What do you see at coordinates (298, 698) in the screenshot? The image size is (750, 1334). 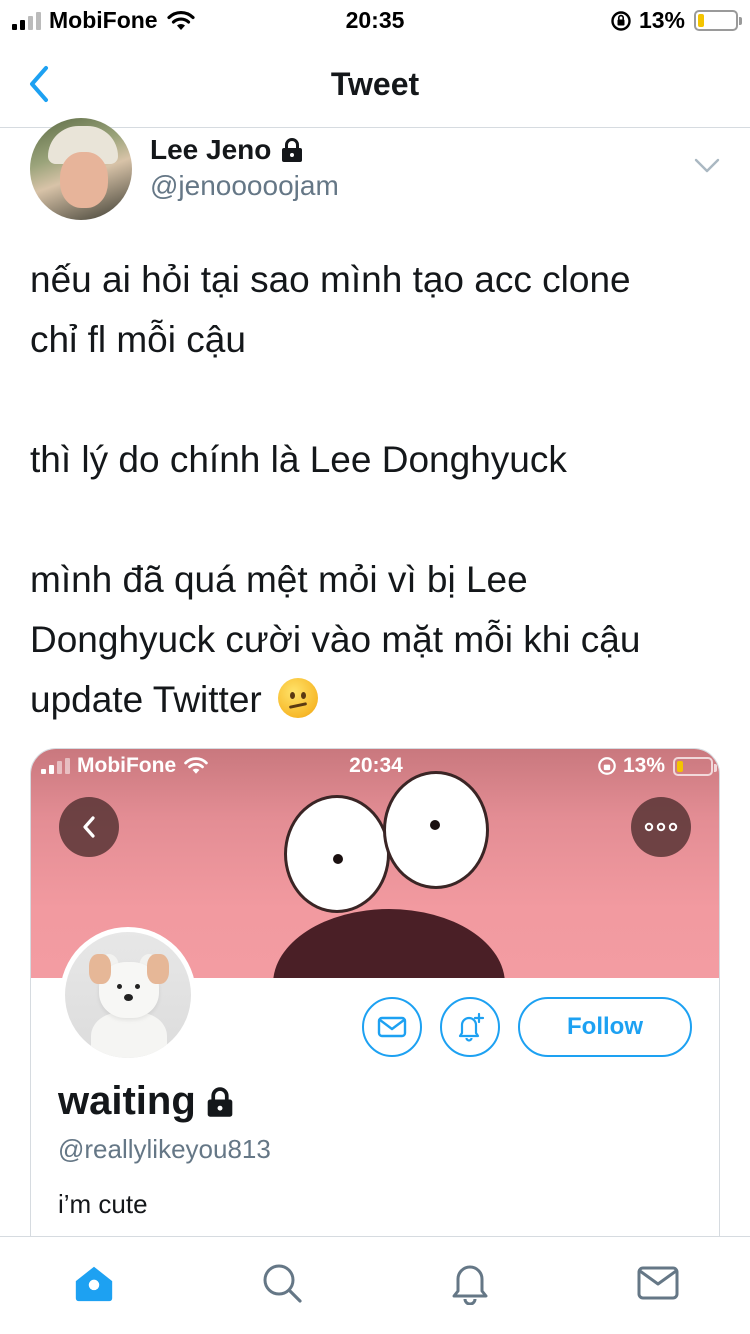 I see `confused-face-emoji` at bounding box center [298, 698].